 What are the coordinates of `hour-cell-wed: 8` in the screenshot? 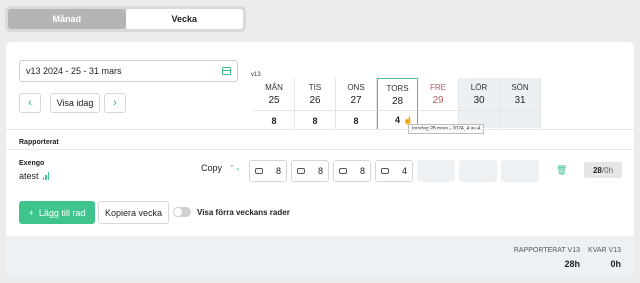 It's located at (352, 171).